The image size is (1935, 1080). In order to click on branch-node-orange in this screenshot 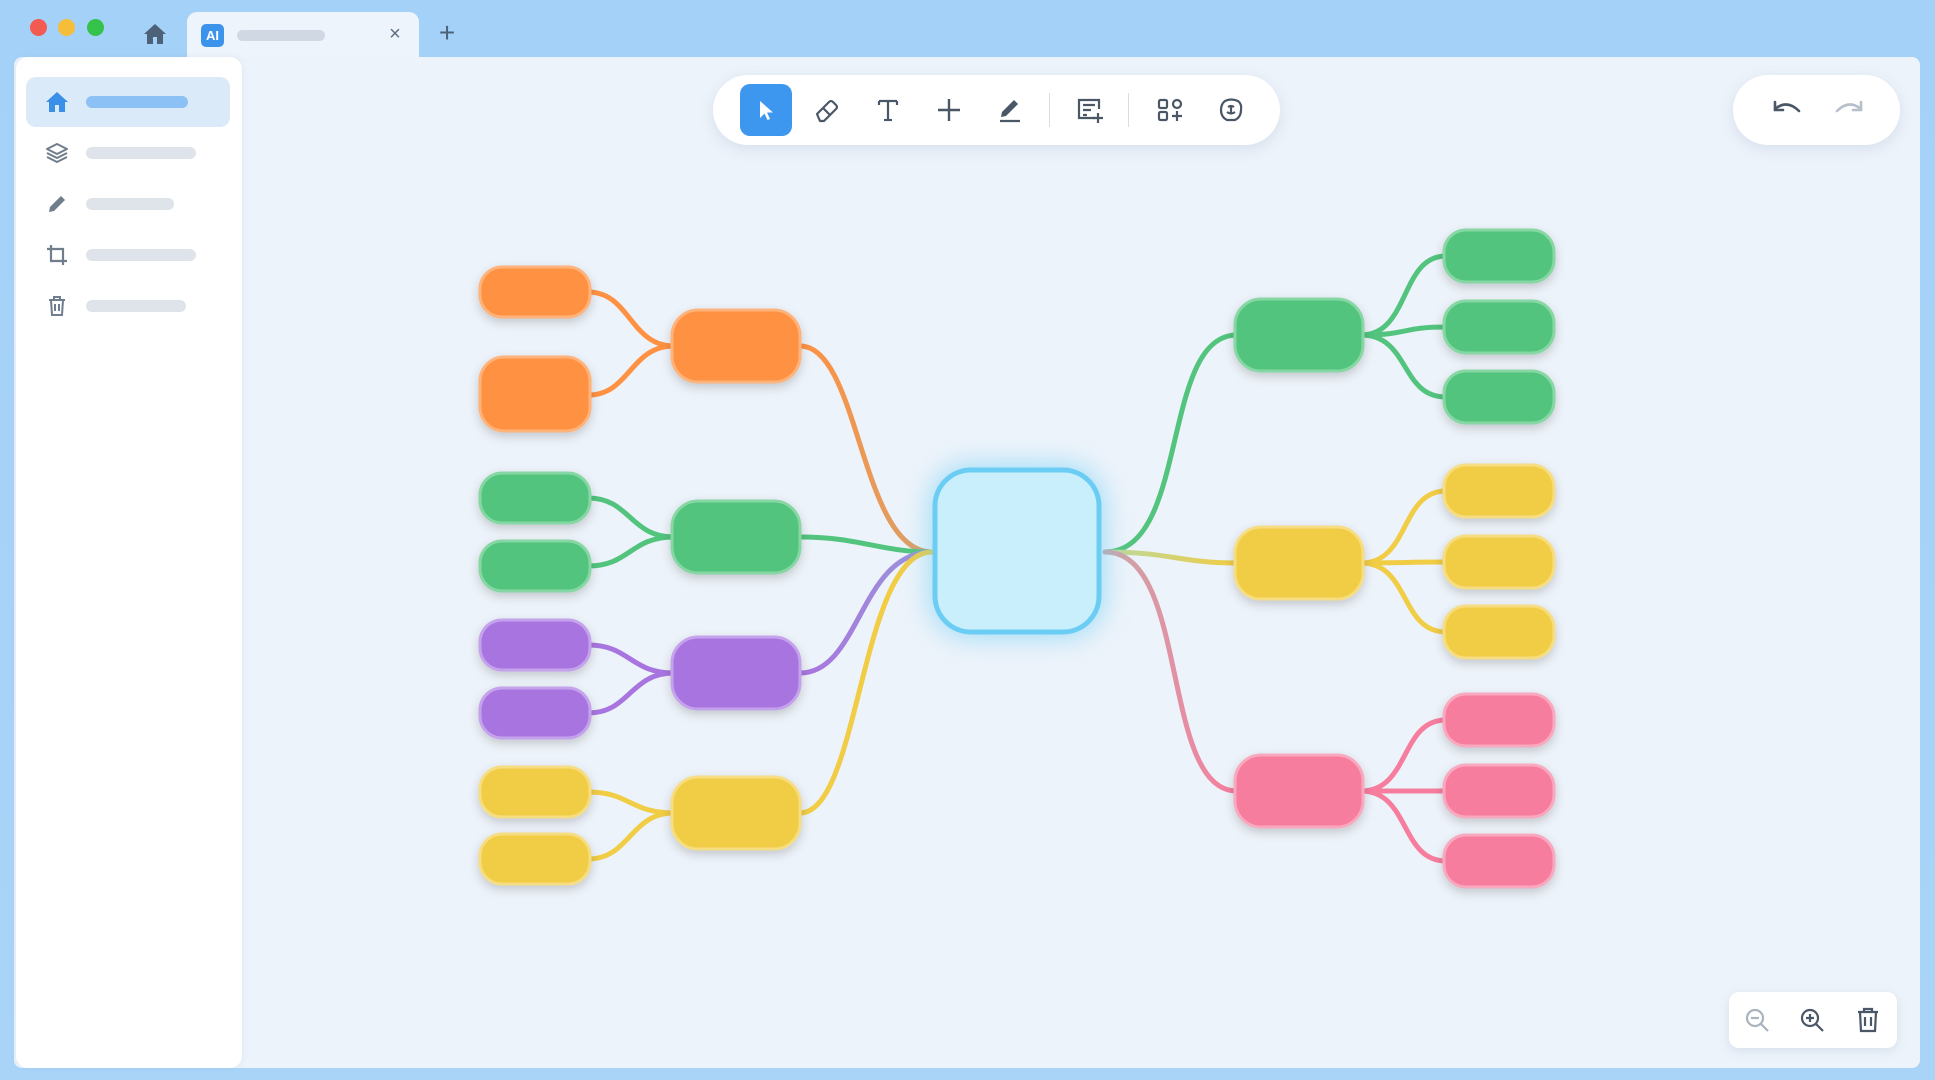, I will do `click(736, 346)`.